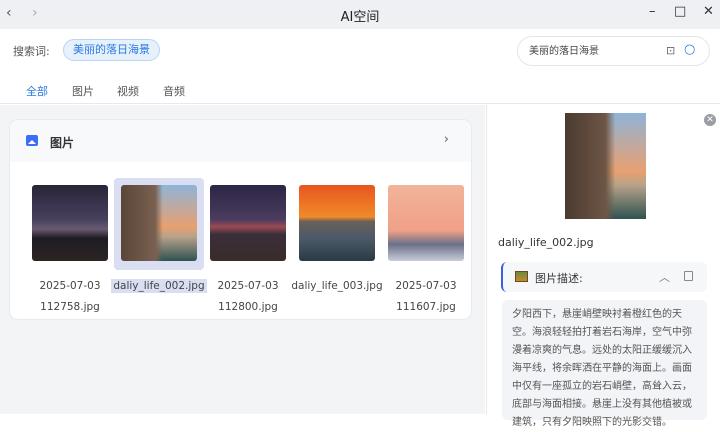  I want to click on description-title: 图片描述:, so click(559, 278).